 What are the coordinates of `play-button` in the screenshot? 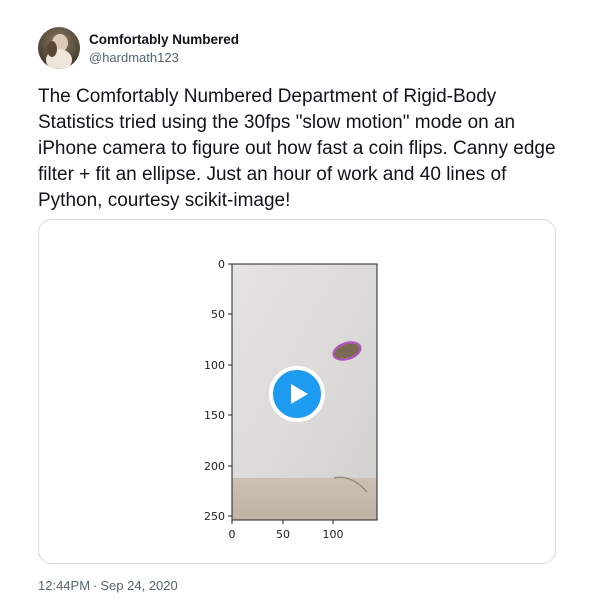 It's located at (297, 394).